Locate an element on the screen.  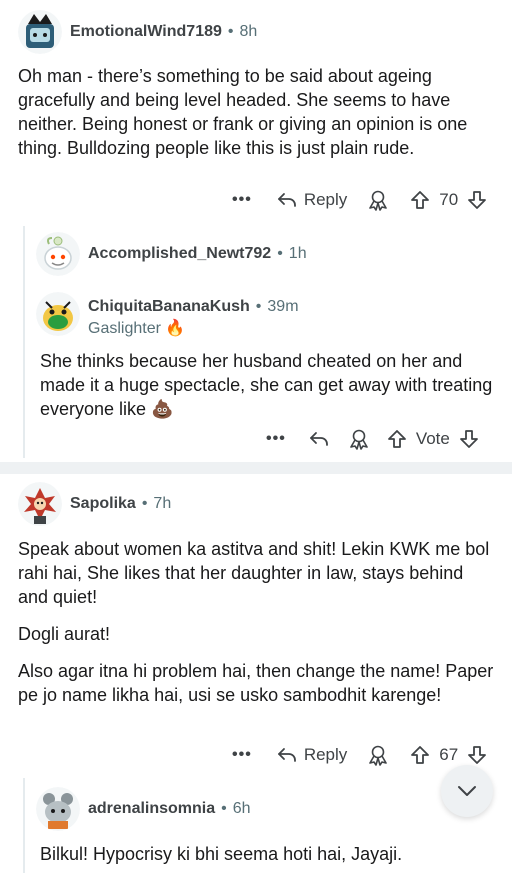
username: Sapolika is located at coordinates (103, 504).